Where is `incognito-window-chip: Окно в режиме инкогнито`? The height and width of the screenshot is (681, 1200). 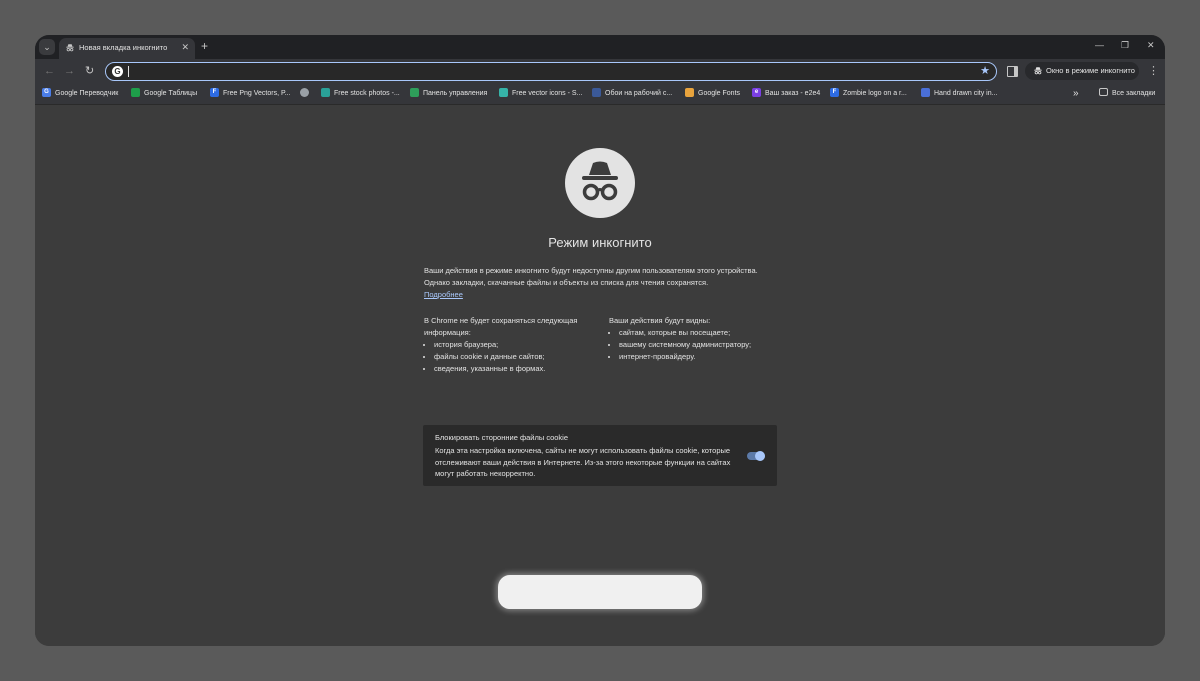
incognito-window-chip: Окно в режиме инкогнито is located at coordinates (1082, 71).